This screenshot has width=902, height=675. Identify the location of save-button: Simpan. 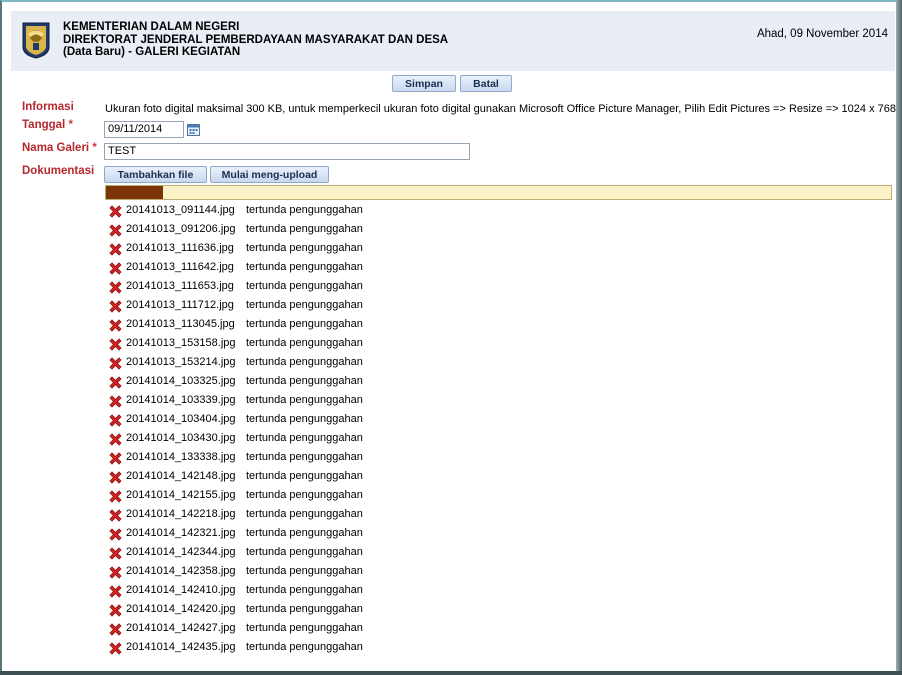
(424, 83).